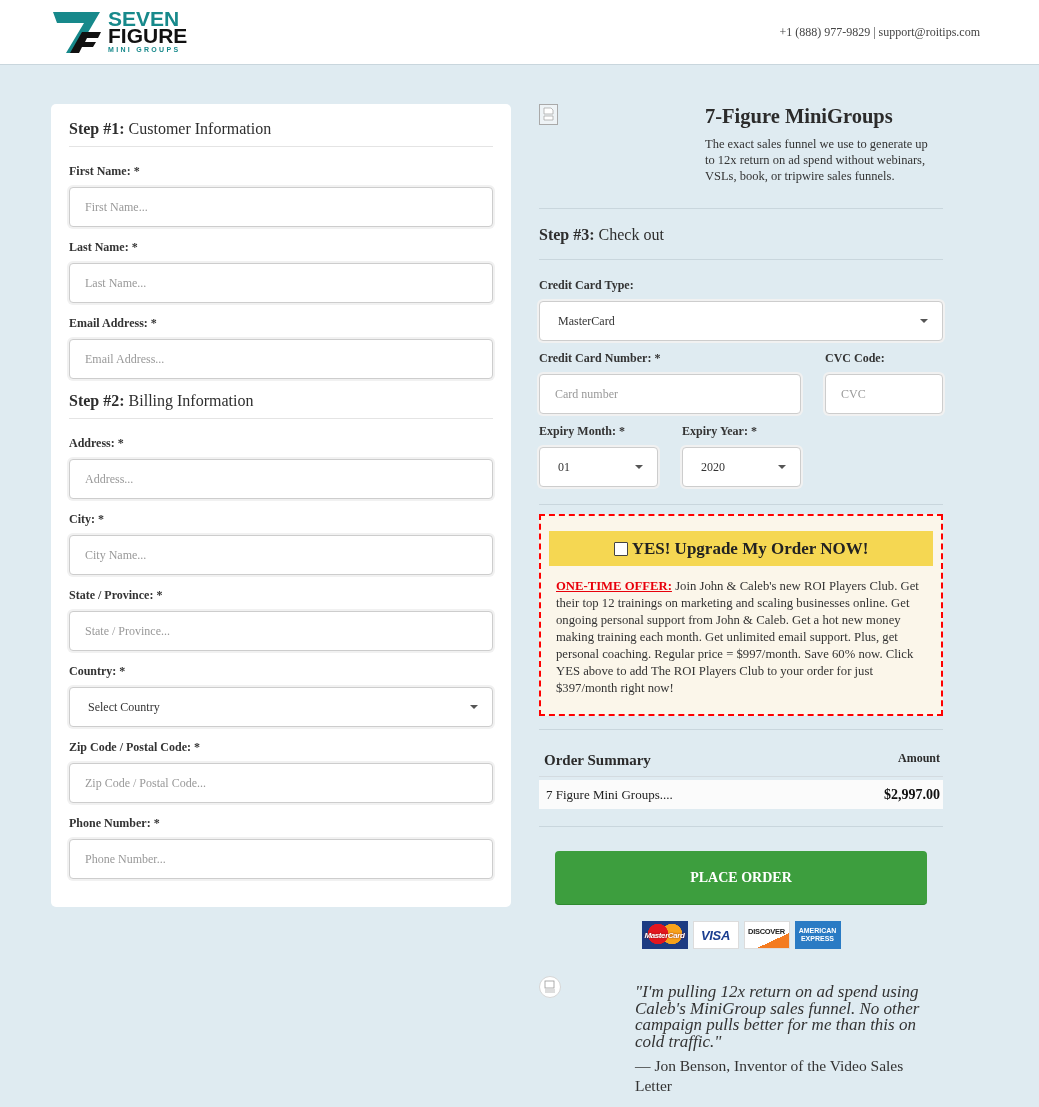 This screenshot has height=1107, width=1039. What do you see at coordinates (778, 1017) in the screenshot?
I see `testimonial-quote: "I'm pulling 12x return on ad spend using Caleb's MiniGroup sales funnel. No other campaign pulls better for me than this on cold traffic."` at bounding box center [778, 1017].